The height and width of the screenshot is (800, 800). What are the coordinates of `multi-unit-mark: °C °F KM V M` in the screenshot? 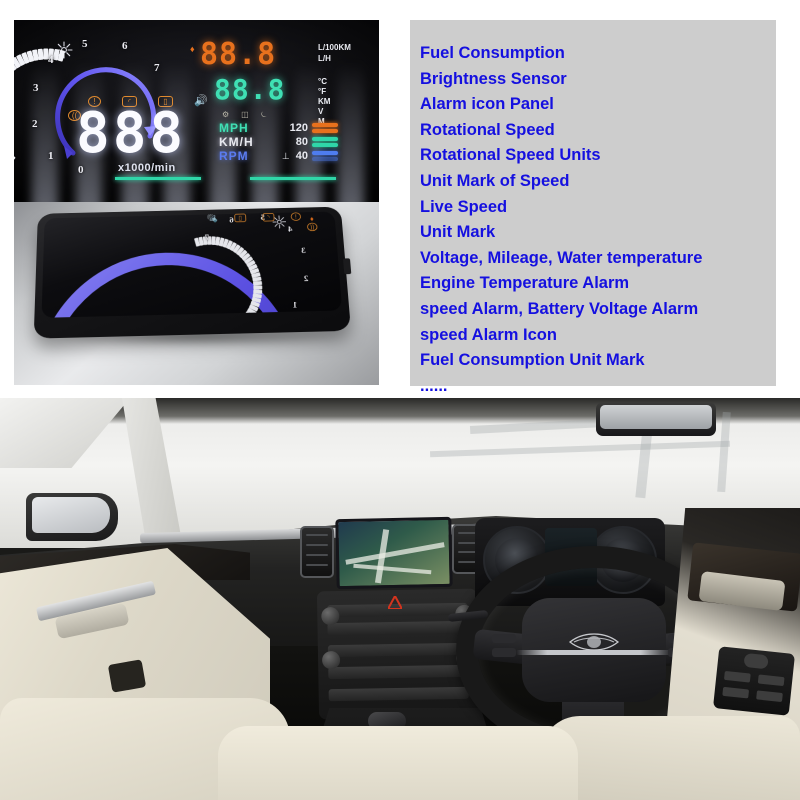 It's located at (324, 102).